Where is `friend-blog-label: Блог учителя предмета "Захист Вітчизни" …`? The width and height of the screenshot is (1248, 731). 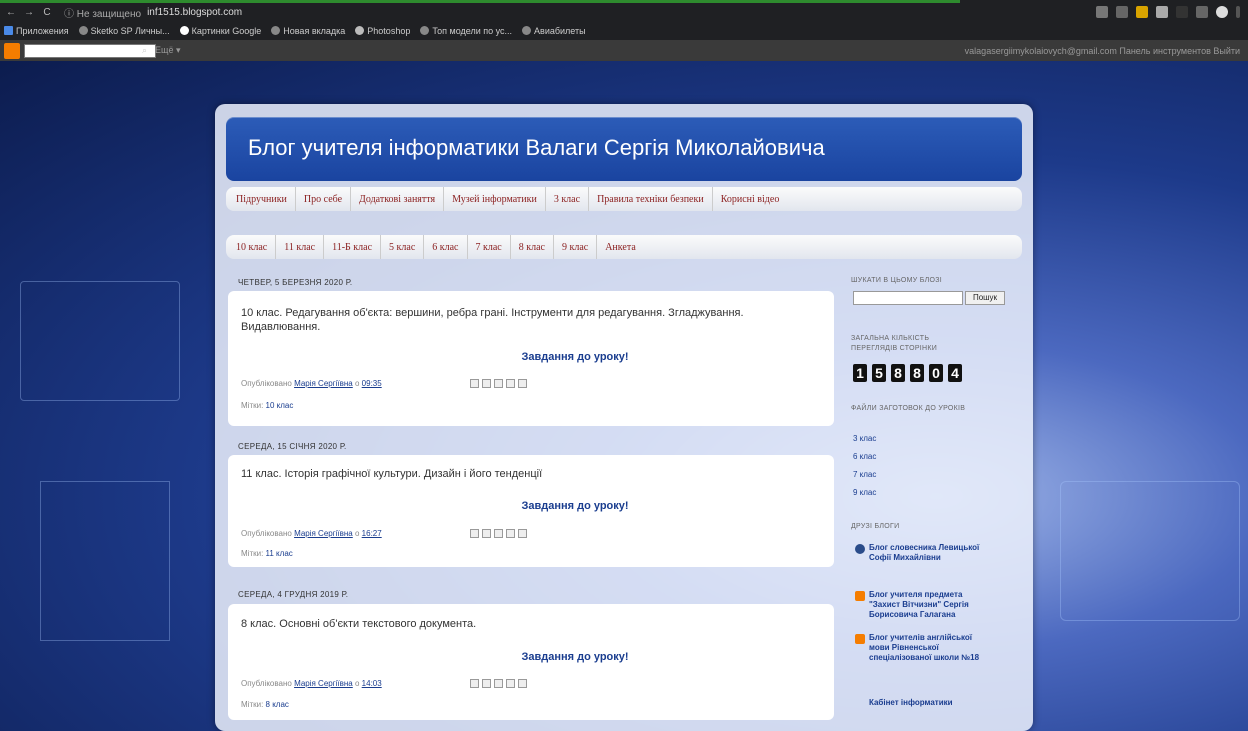 friend-blog-label: Блог учителя предмета "Захист Вітчизни" … is located at coordinates (919, 604).